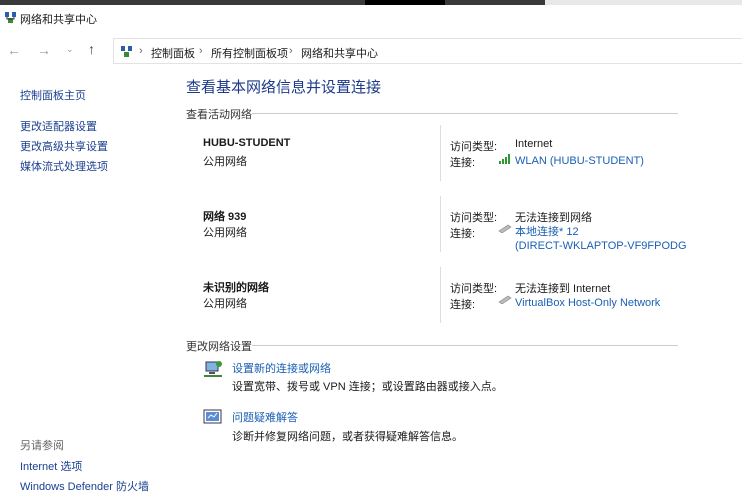  What do you see at coordinates (51, 466) in the screenshot?
I see `see-also-internet-options: Internet 选项` at bounding box center [51, 466].